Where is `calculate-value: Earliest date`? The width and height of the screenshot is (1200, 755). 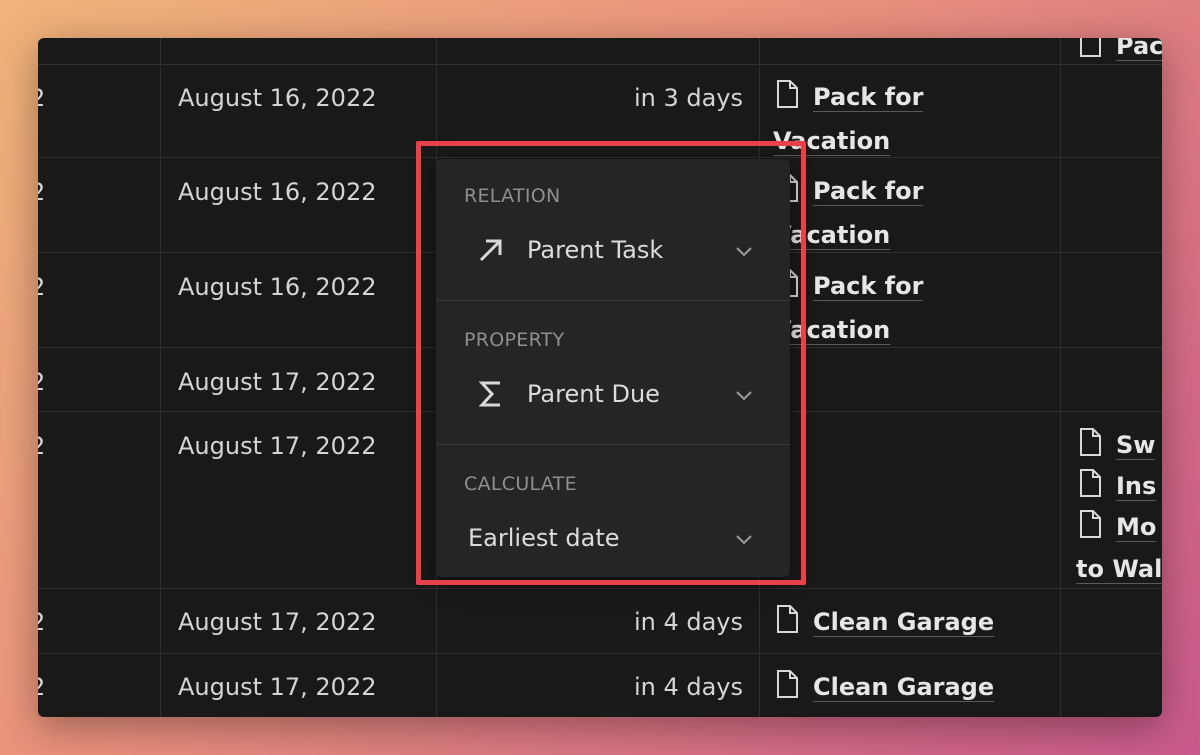 calculate-value: Earliest date is located at coordinates (544, 538).